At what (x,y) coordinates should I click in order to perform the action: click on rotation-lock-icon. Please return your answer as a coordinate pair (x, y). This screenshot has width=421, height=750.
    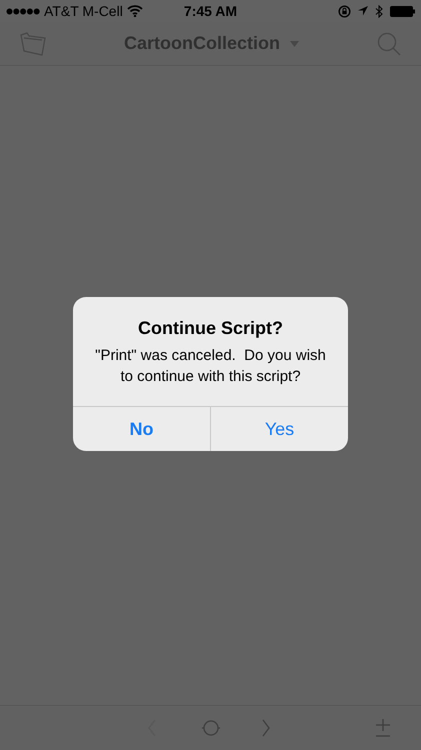
    Looking at the image, I should click on (344, 11).